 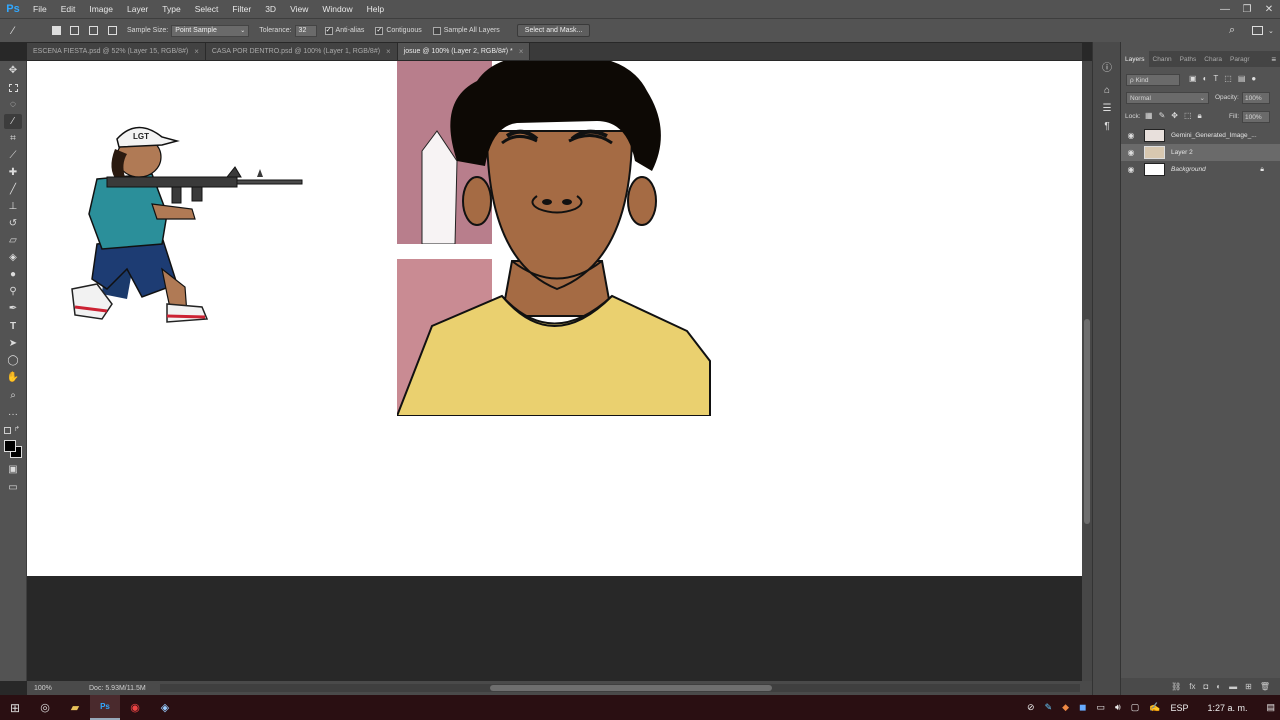 What do you see at coordinates (1271, 31) in the screenshot?
I see `workspace-chevron-icon: ⌄` at bounding box center [1271, 31].